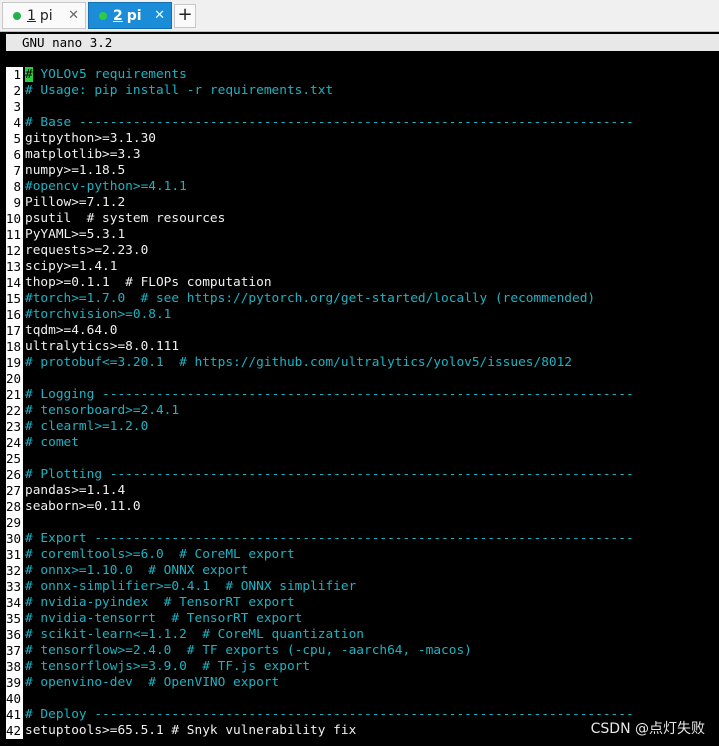 This screenshot has width=719, height=746. Describe the element at coordinates (130, 15) in the screenshot. I see `tab-2-pi: 2 pi ✕` at that location.